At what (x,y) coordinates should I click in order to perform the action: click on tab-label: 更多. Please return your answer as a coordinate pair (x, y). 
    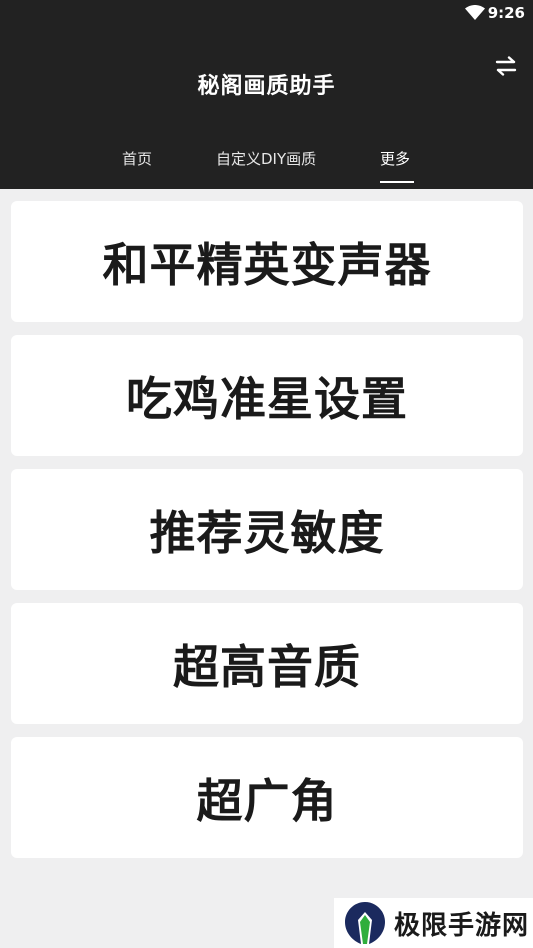
    Looking at the image, I should click on (395, 159).